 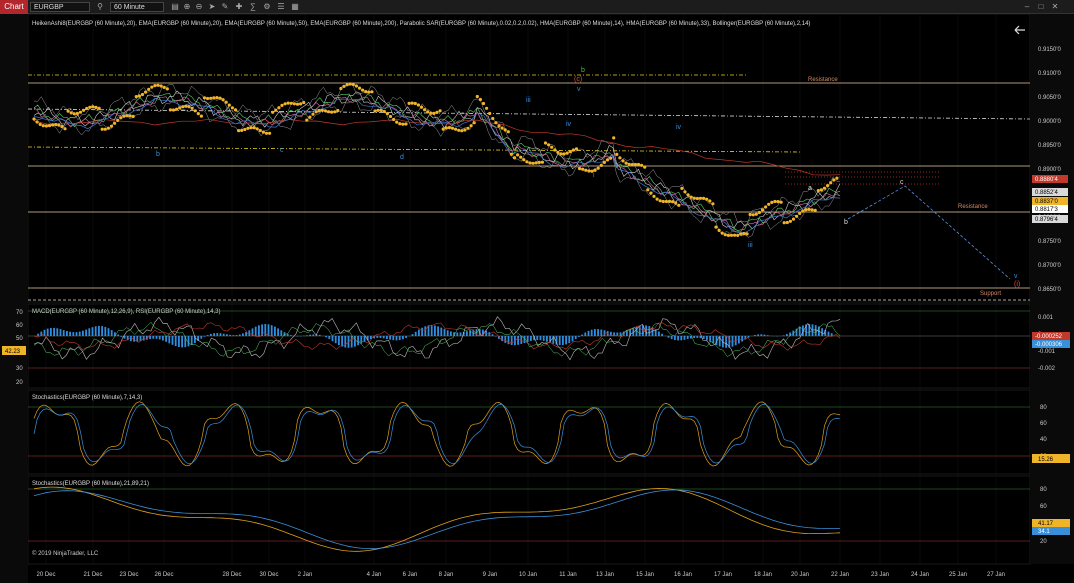 I want to click on draw-icon: ✎, so click(x=225, y=7).